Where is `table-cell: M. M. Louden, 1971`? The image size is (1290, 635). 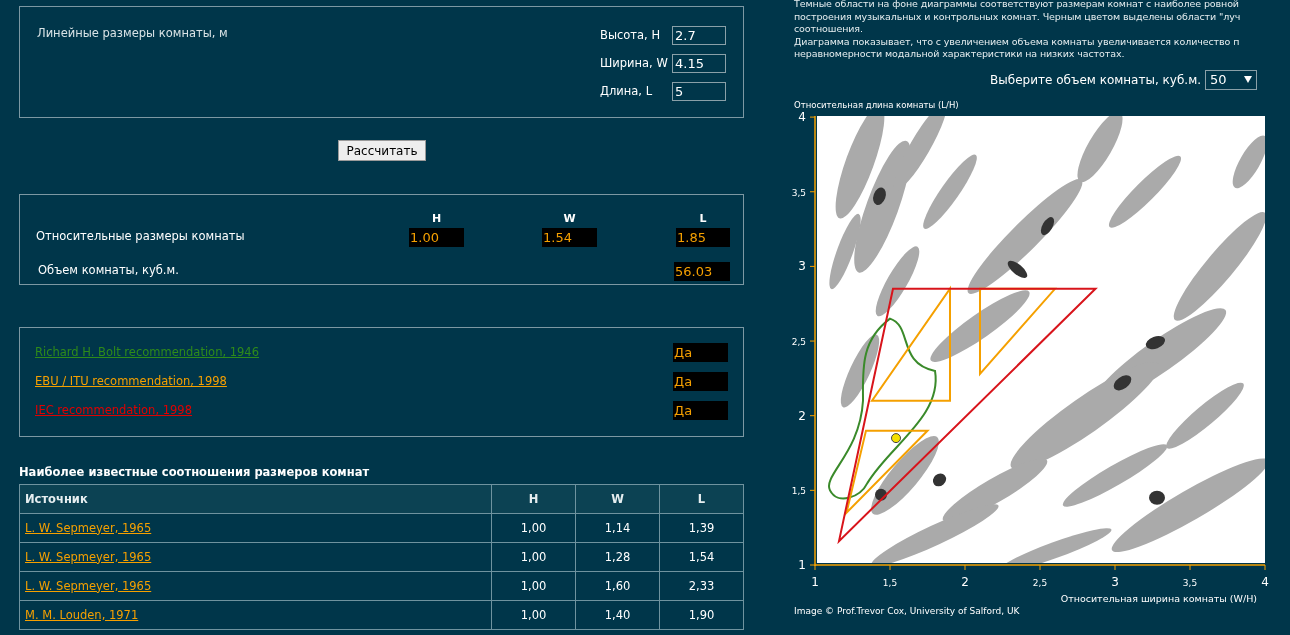
table-cell: M. M. Louden, 1971 is located at coordinates (255, 615).